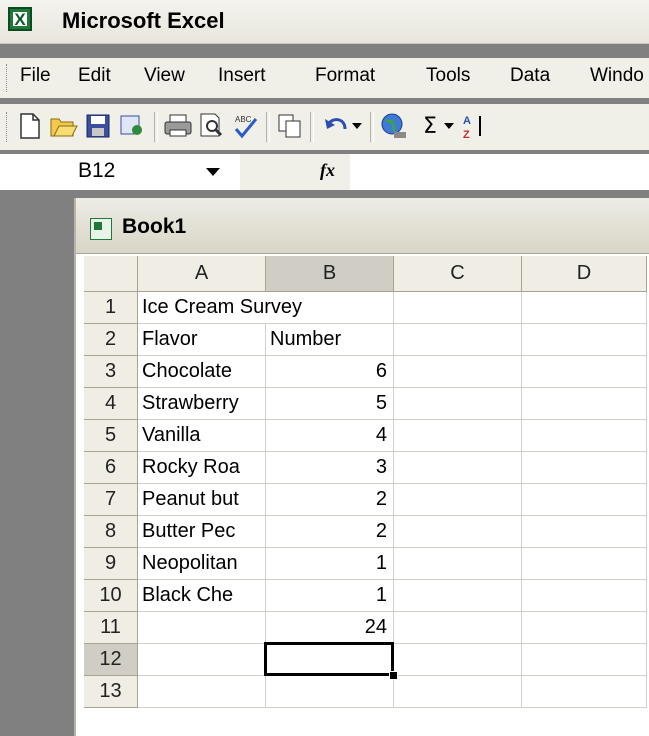  Describe the element at coordinates (330, 564) in the screenshot. I see `cell-b9: 1` at that location.